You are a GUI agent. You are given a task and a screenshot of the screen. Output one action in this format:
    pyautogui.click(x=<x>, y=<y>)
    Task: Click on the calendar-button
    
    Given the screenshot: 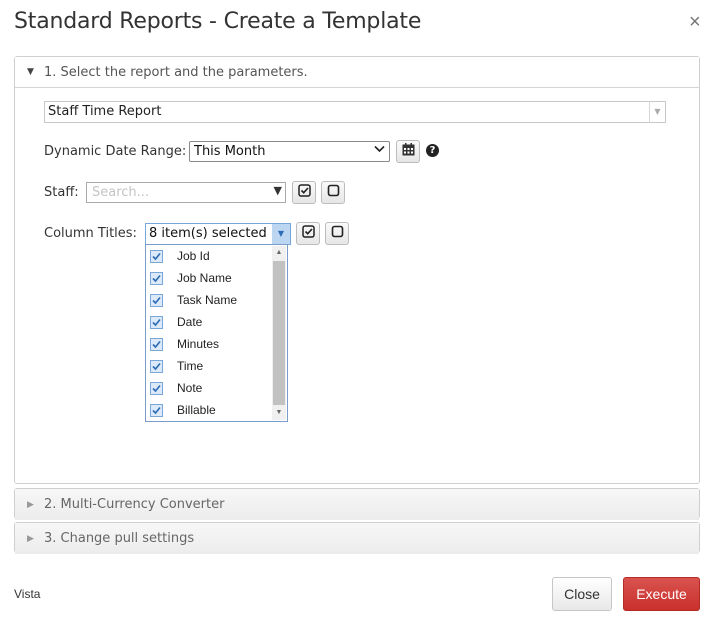 What is the action you would take?
    pyautogui.click(x=408, y=151)
    